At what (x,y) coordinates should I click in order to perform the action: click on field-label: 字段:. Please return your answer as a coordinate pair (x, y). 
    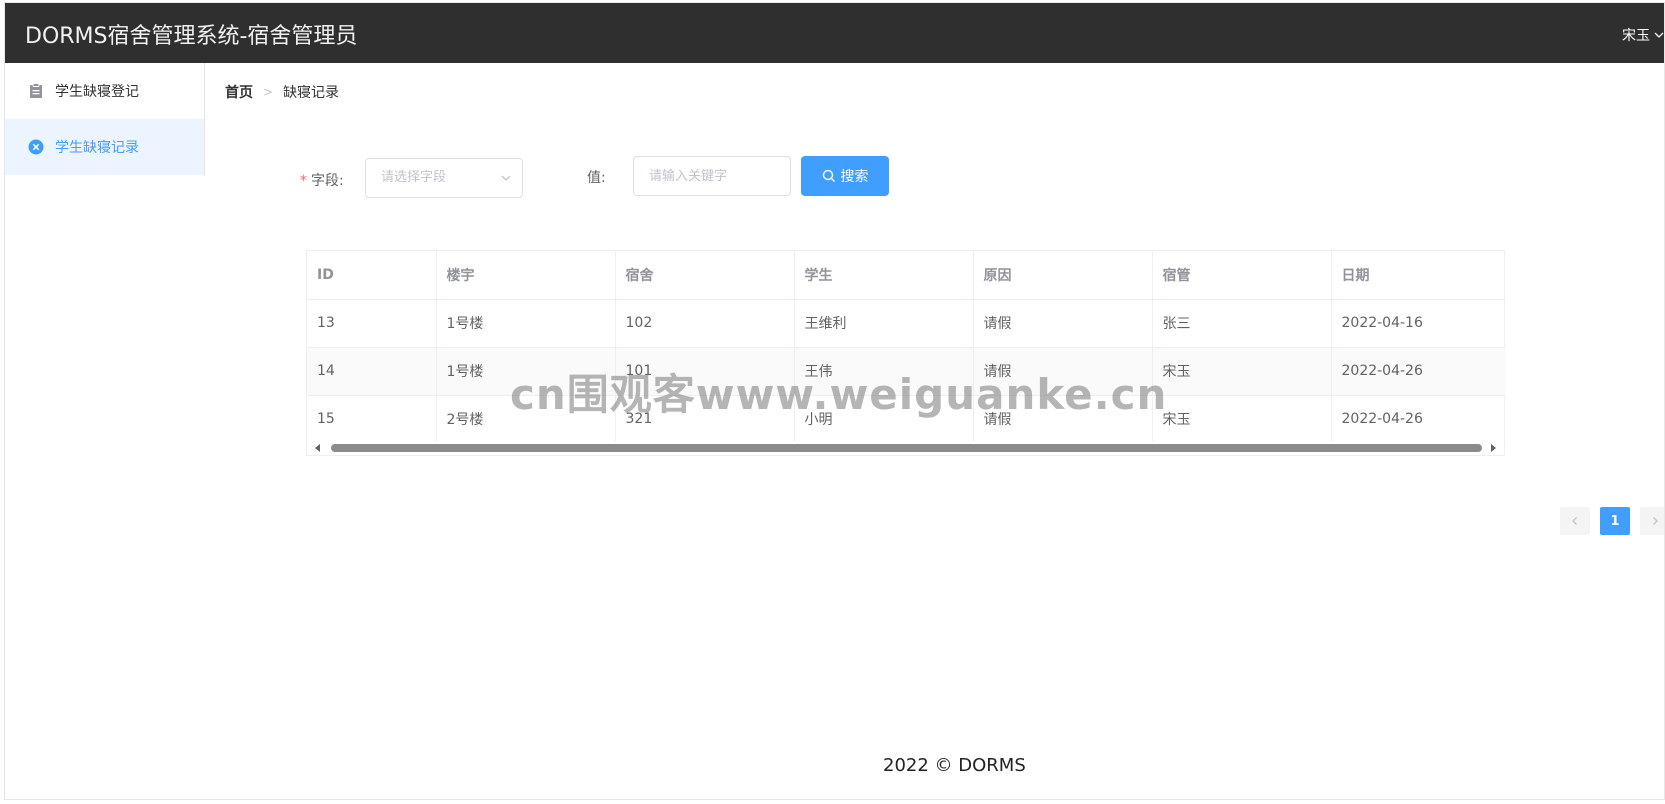
    Looking at the image, I should click on (327, 181).